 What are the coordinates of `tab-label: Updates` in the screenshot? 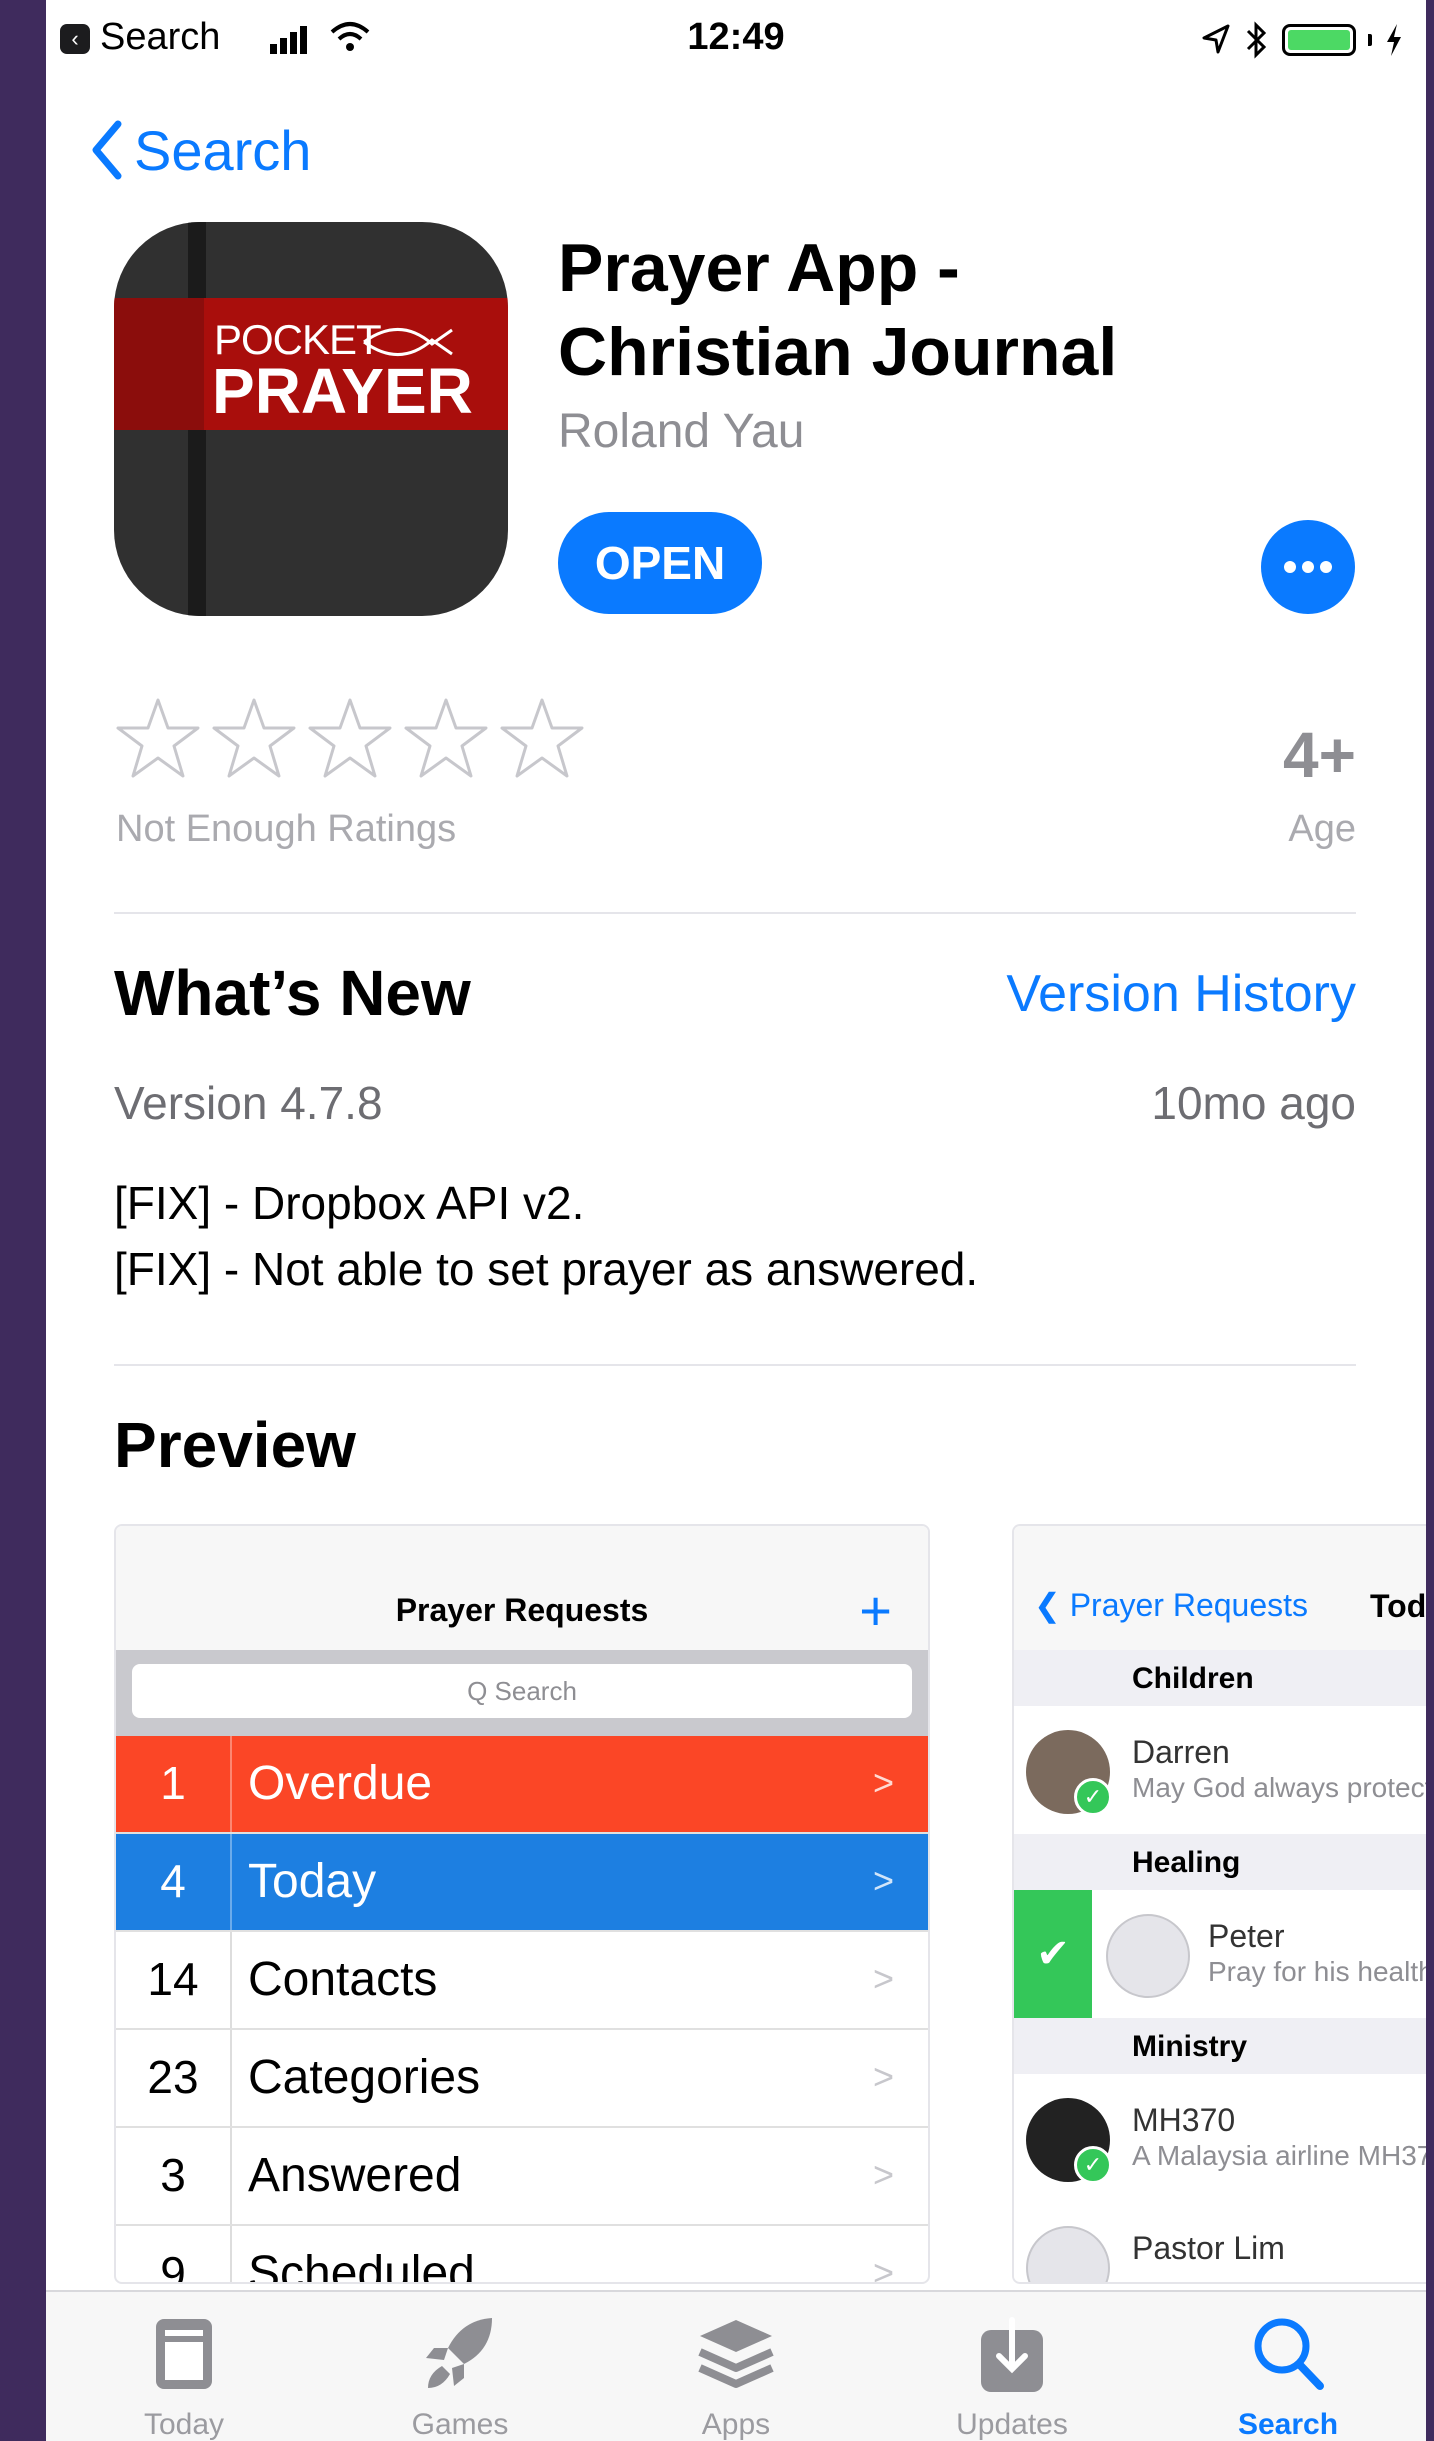 It's located at (1012, 2424).